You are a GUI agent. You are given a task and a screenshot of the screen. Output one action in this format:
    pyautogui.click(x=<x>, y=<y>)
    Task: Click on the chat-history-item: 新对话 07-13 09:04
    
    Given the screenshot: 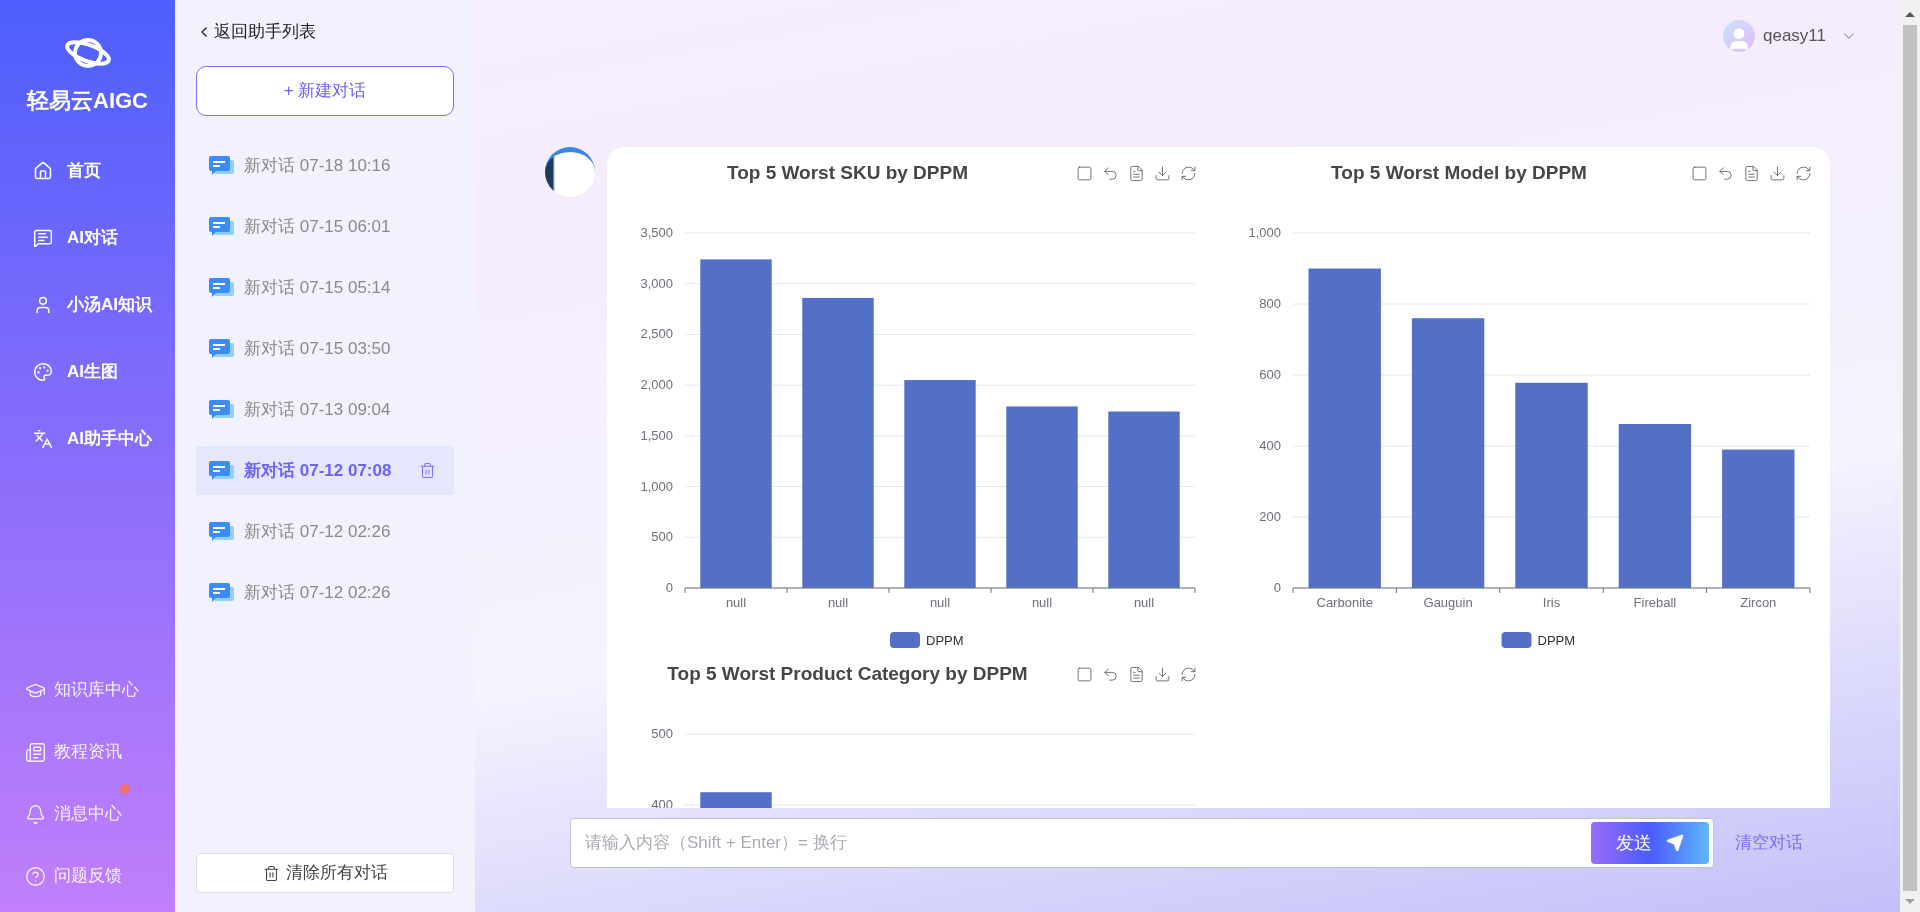 What is the action you would take?
    pyautogui.click(x=325, y=409)
    